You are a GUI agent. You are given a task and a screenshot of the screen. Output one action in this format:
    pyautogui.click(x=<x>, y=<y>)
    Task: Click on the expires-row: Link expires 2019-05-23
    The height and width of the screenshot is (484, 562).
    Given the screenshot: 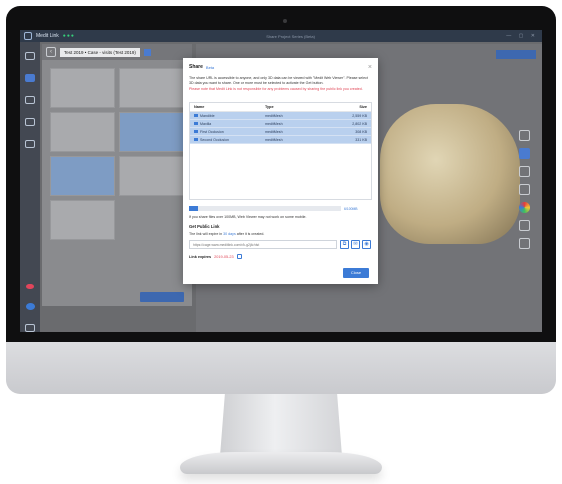 What is the action you would take?
    pyautogui.click(x=215, y=256)
    